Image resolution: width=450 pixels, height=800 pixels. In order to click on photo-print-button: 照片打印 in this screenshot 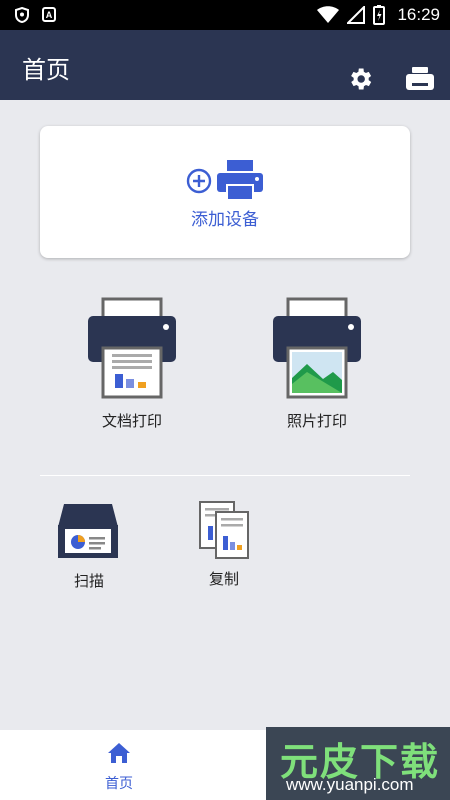, I will do `click(317, 366)`.